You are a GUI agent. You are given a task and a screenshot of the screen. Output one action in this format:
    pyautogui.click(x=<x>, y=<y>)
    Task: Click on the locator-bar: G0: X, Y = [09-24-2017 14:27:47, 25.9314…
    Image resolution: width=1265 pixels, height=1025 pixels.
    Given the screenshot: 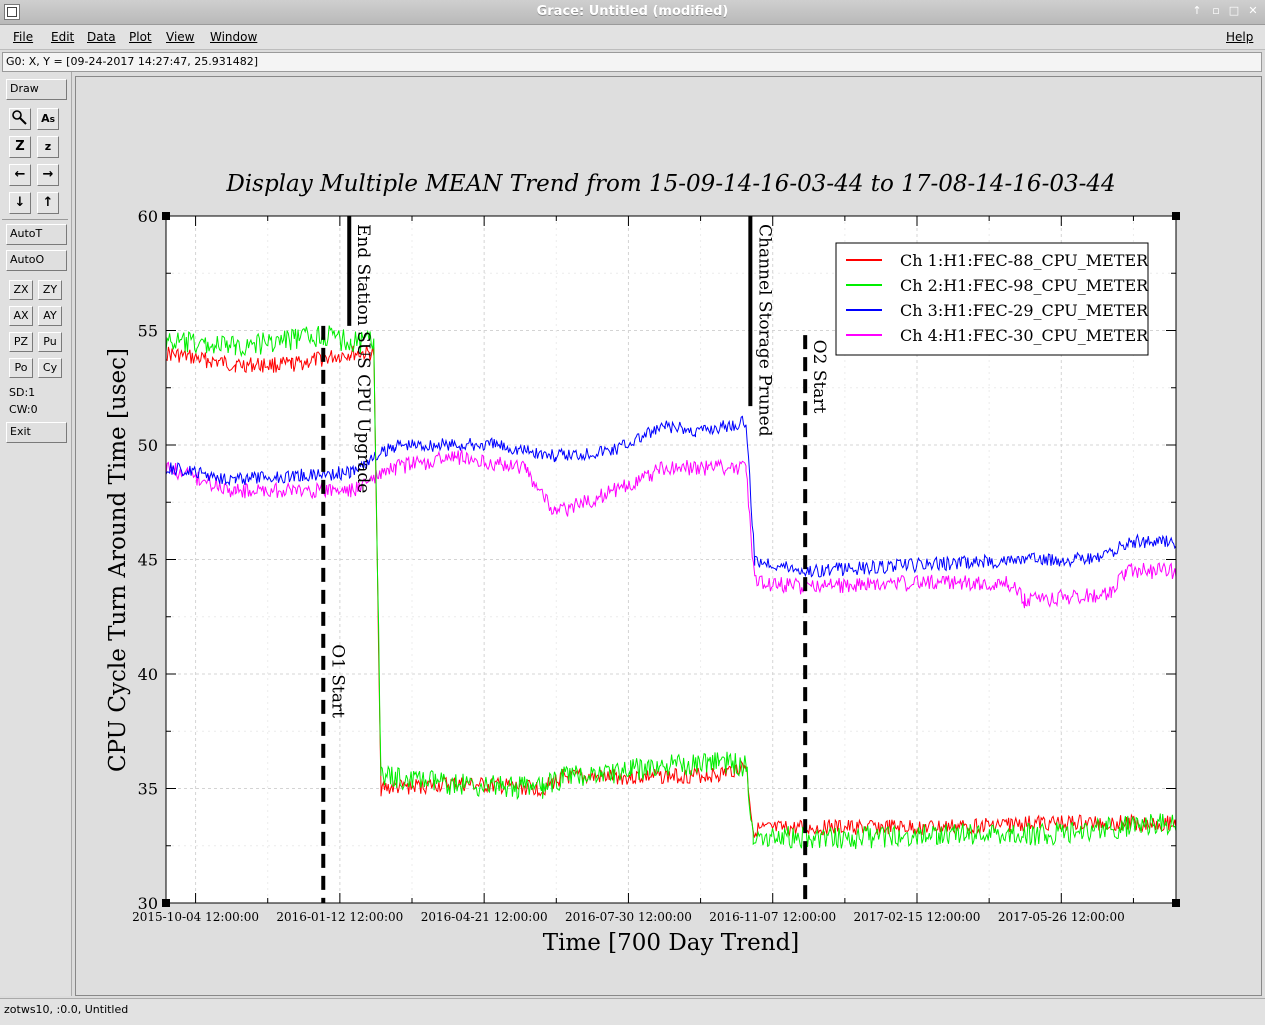 What is the action you would take?
    pyautogui.click(x=632, y=62)
    